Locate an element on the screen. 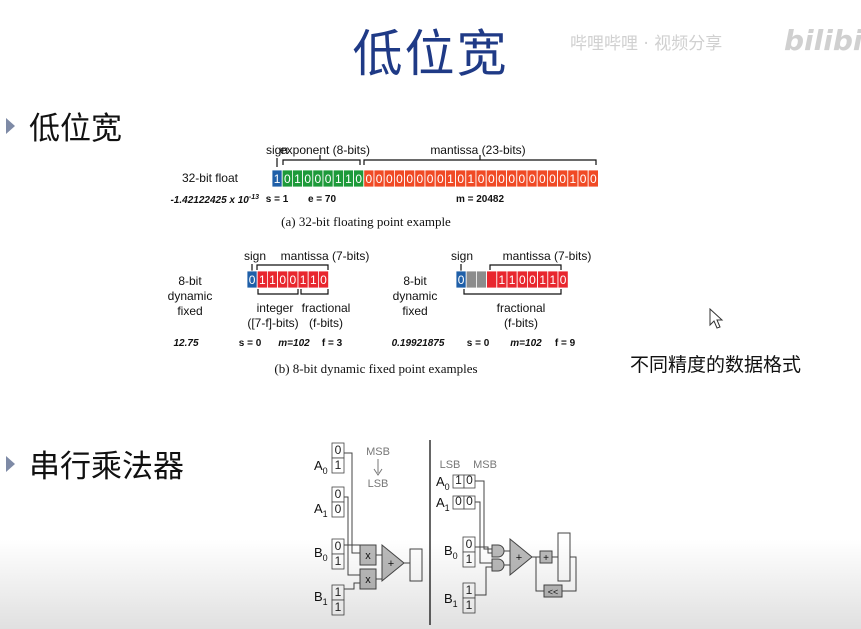  right-mantissa-label: mantissa (7-bits) is located at coordinates (547, 256).